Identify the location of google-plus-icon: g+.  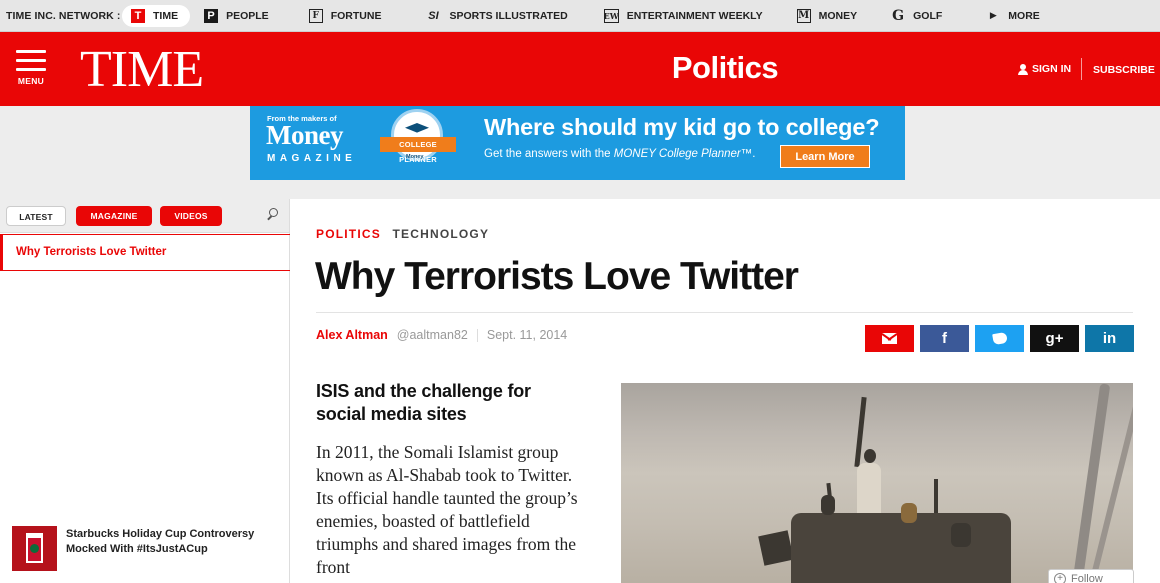
(1054, 338).